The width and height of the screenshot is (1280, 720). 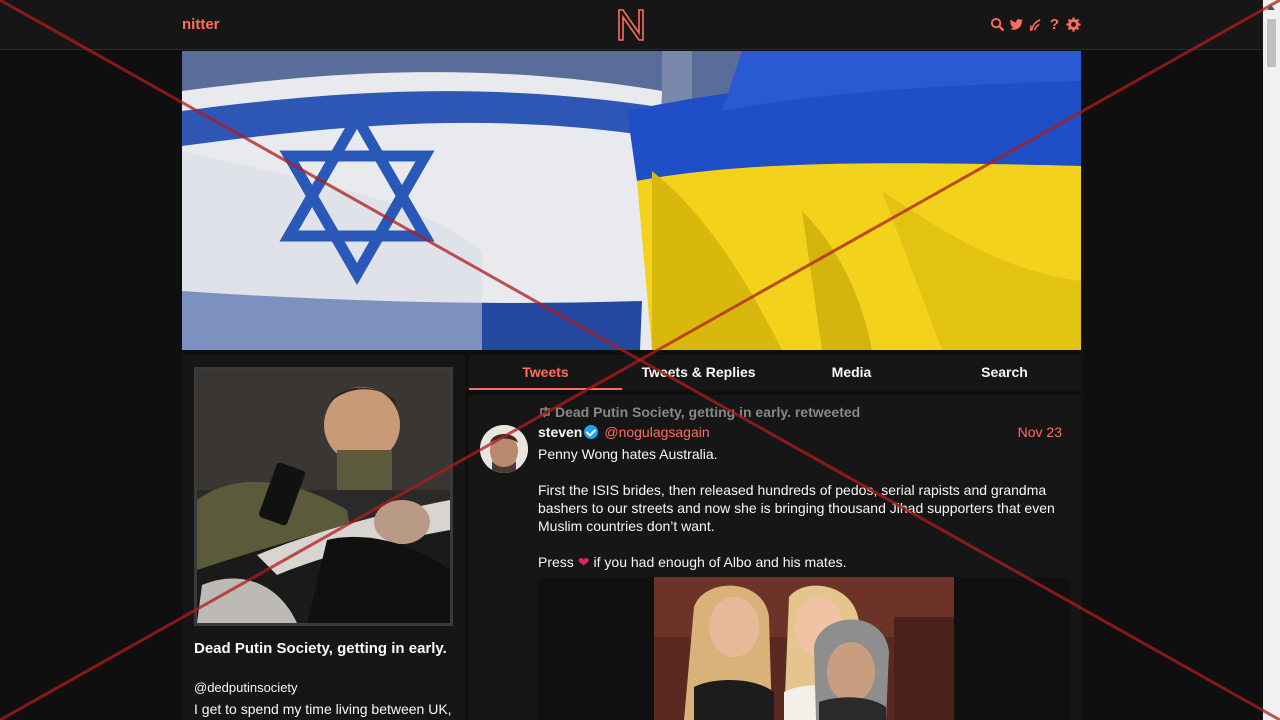 What do you see at coordinates (628, 454) in the screenshot?
I see `tweet-paragraph: Penny Wong hates Australia.` at bounding box center [628, 454].